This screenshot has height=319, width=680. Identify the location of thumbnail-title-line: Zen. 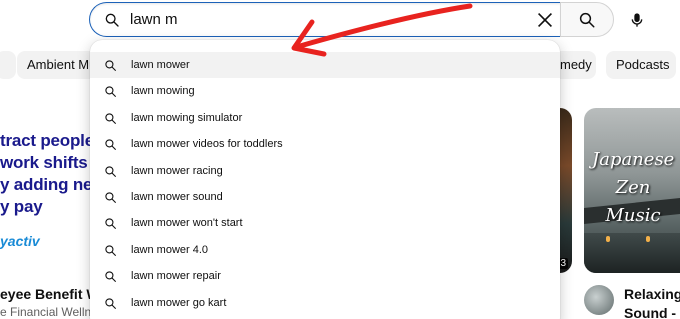
(633, 187).